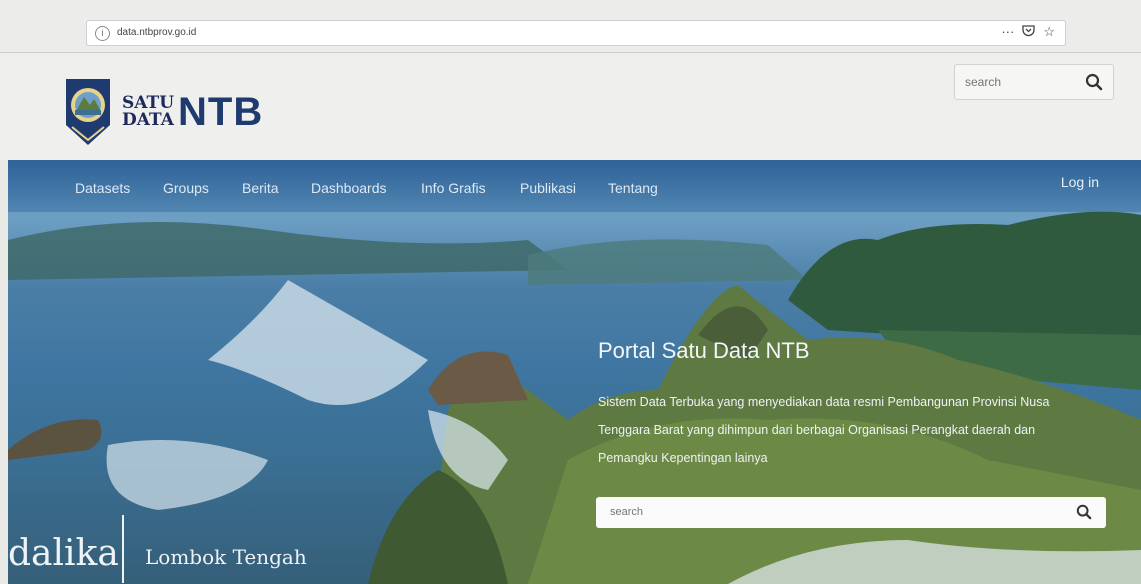 The width and height of the screenshot is (1141, 584). Describe the element at coordinates (349, 188) in the screenshot. I see `nav-dashboards: Dashboards` at that location.